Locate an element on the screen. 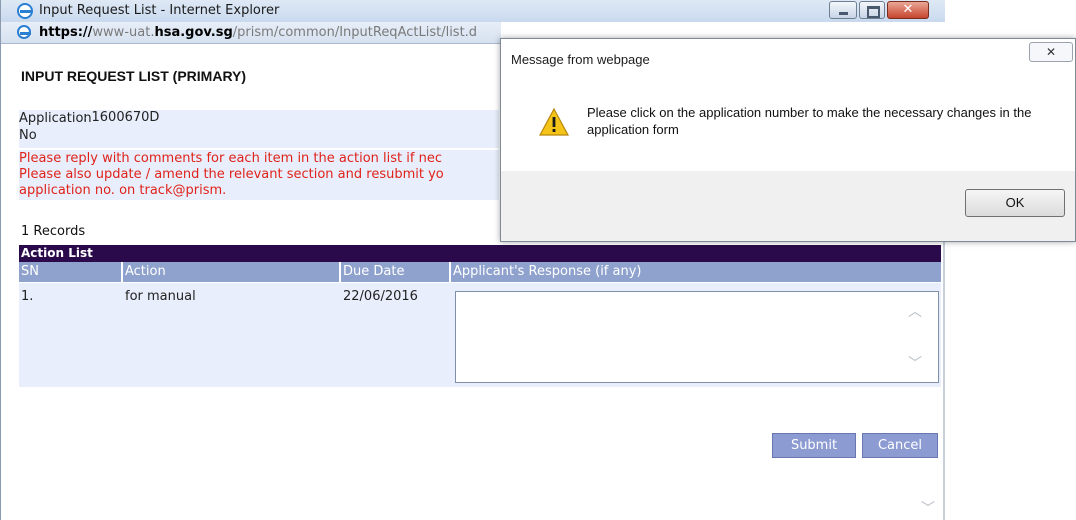  notice-line-3: application no. on track@prism. is located at coordinates (123, 190).